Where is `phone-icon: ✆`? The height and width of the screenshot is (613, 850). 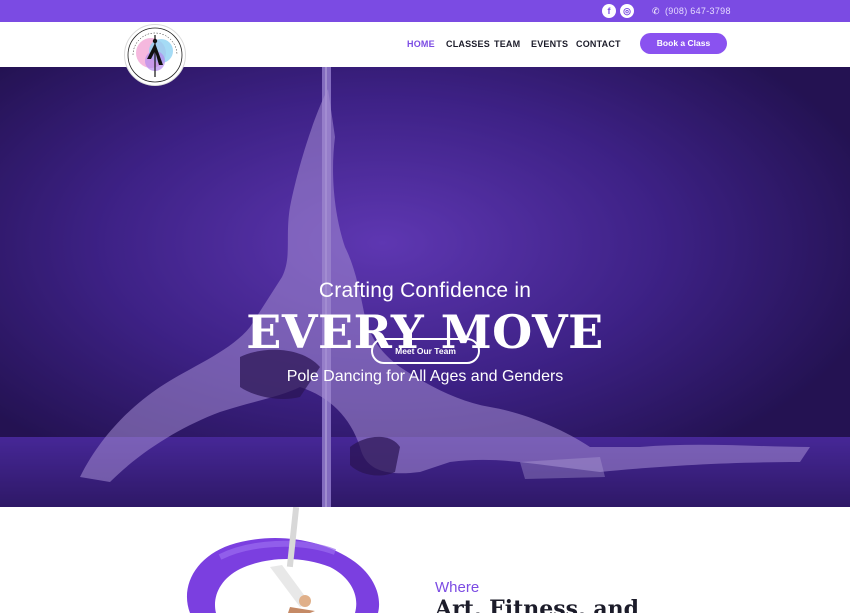
phone-icon: ✆ is located at coordinates (656, 11).